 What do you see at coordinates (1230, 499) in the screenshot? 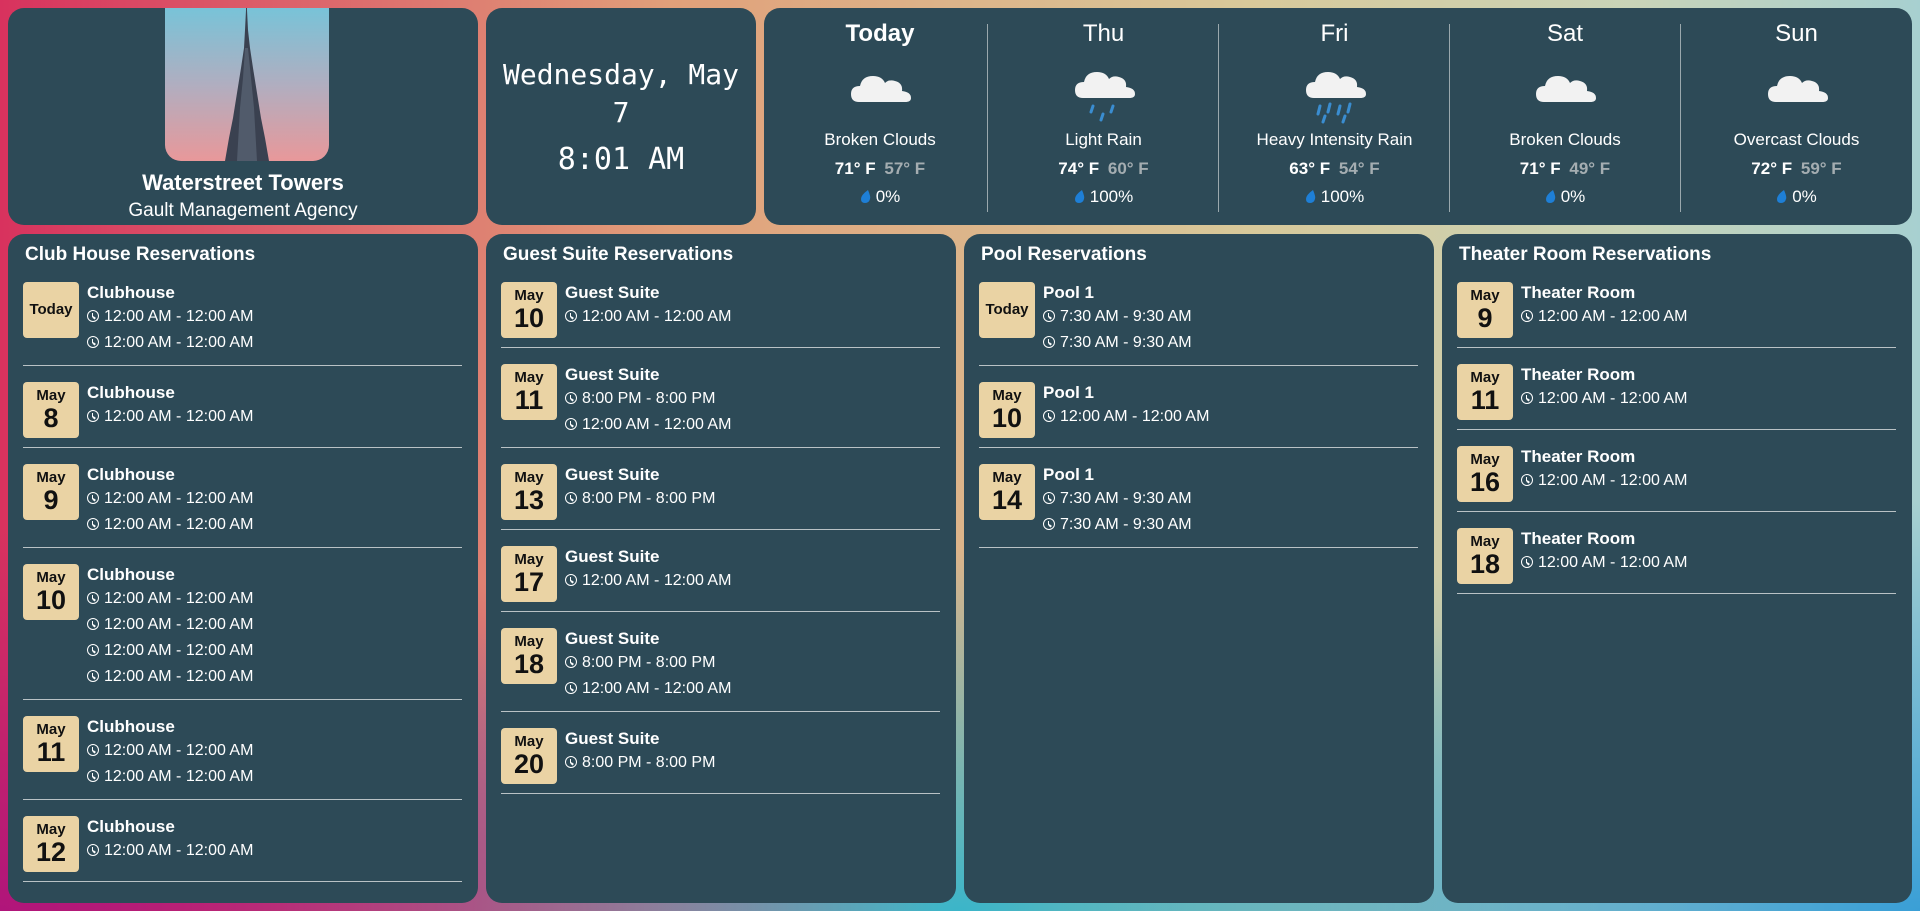
I see `reservation-time: 7:30 AM - 9:30 AM` at bounding box center [1230, 499].